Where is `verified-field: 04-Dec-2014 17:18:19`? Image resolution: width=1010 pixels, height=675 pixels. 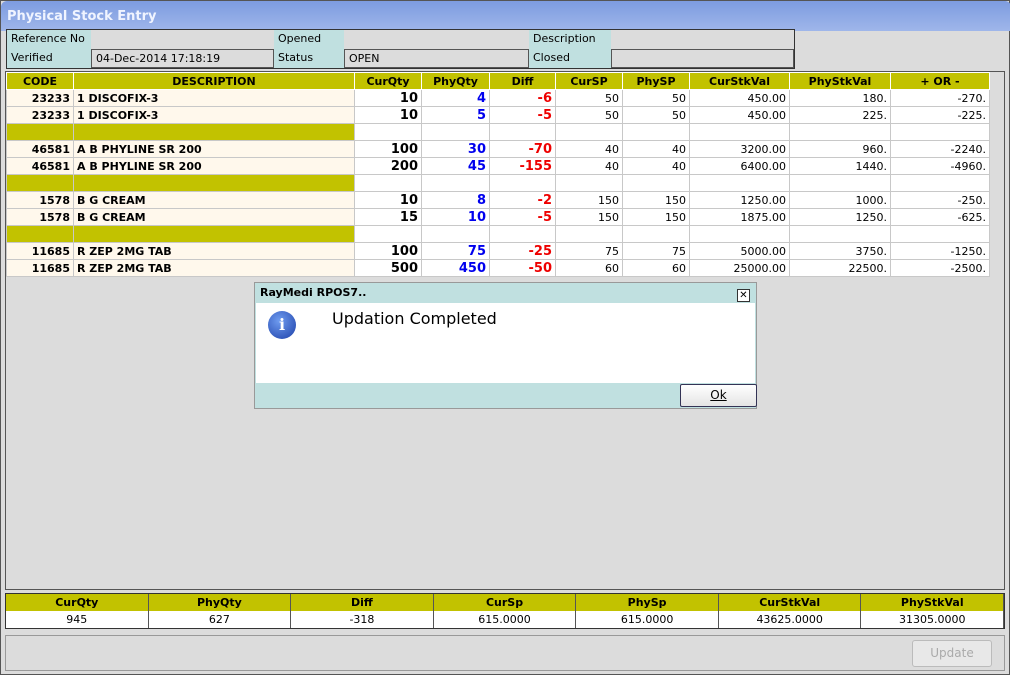 verified-field: 04-Dec-2014 17:18:19 is located at coordinates (182, 58).